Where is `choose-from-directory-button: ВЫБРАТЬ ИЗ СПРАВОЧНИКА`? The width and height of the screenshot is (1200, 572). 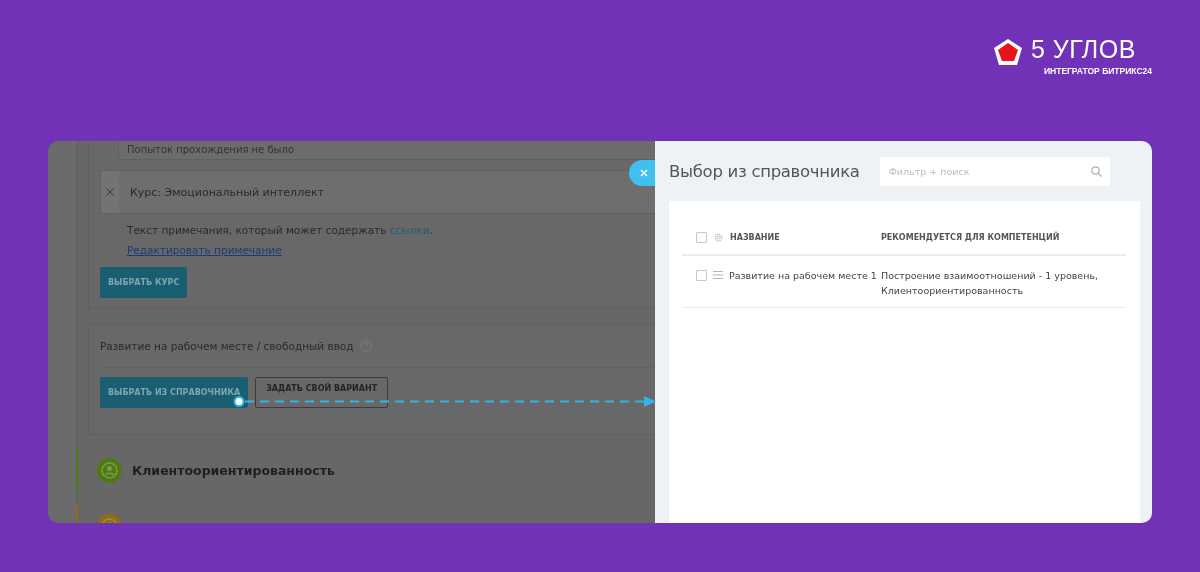 choose-from-directory-button: ВЫБРАТЬ ИЗ СПРАВОЧНИКА is located at coordinates (174, 392).